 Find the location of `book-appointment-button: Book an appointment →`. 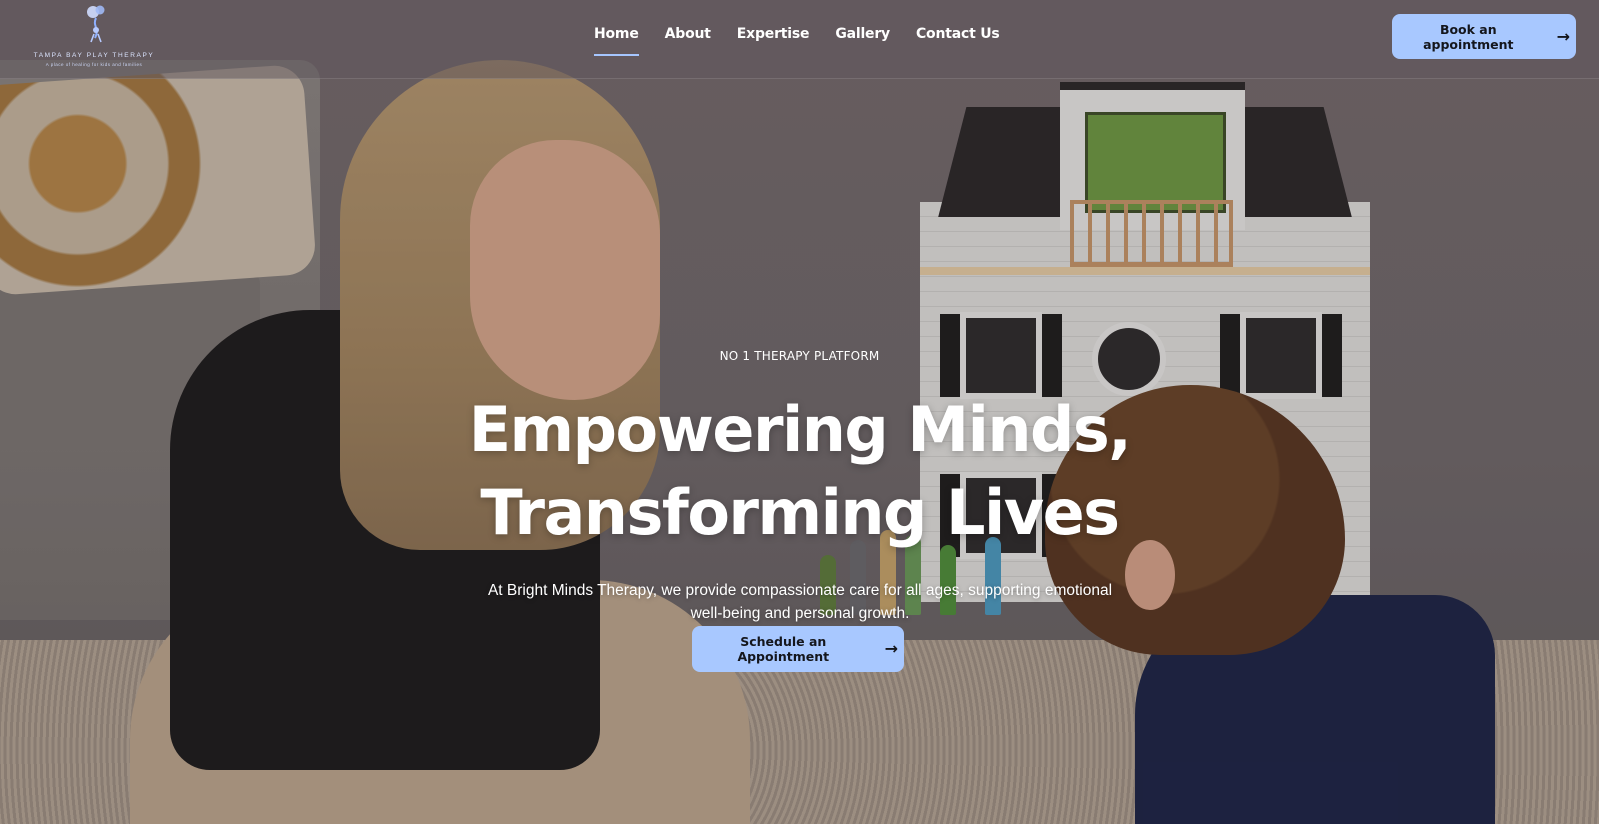

book-appointment-button: Book an appointment → is located at coordinates (1484, 36).